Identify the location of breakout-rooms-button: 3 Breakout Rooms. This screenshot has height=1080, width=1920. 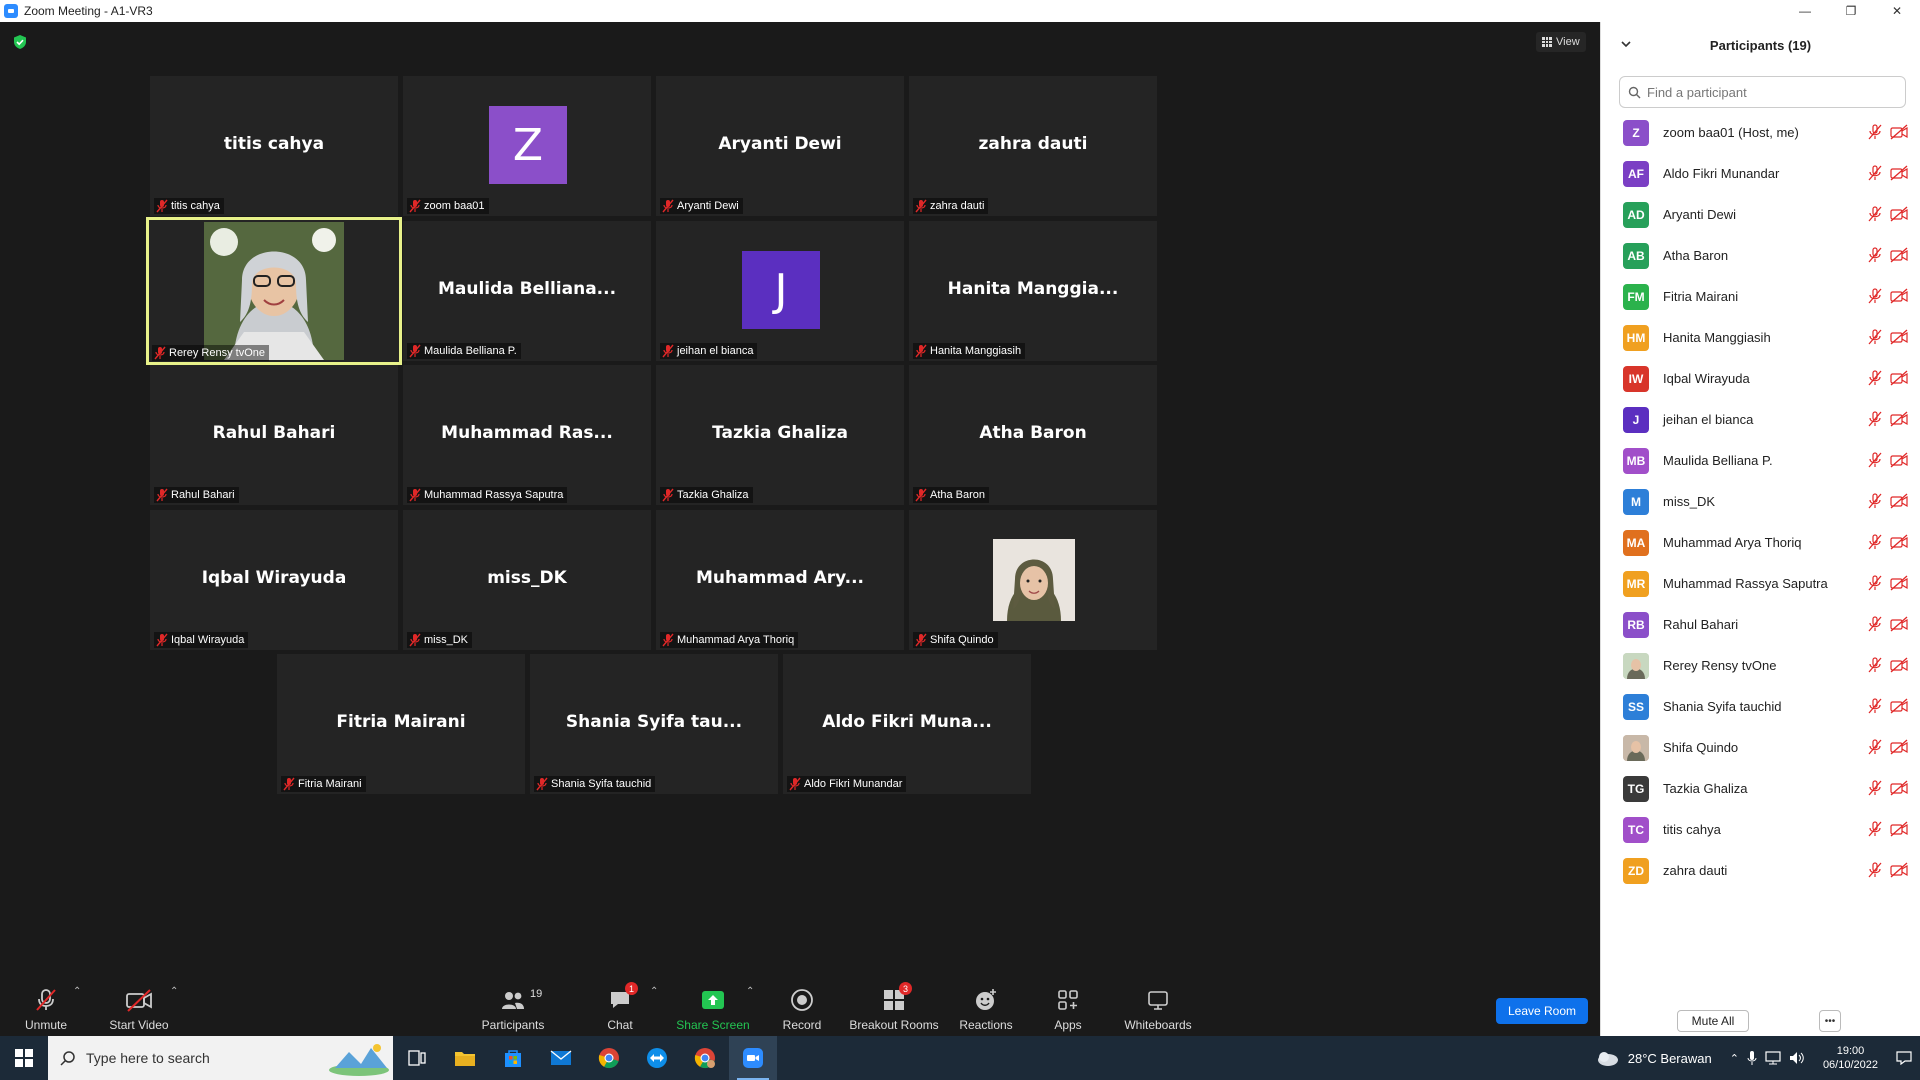
(894, 1008).